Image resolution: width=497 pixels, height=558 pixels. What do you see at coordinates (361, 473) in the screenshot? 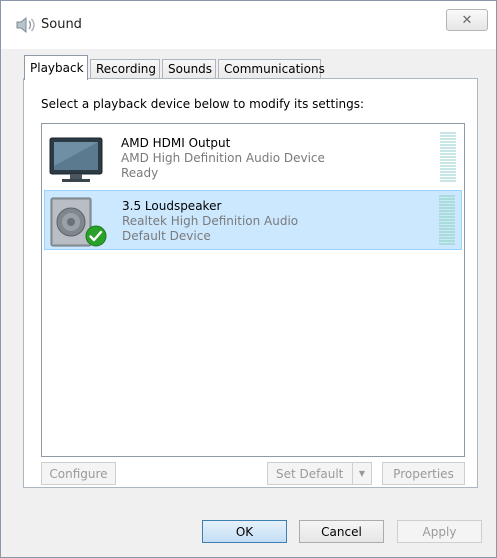
I see `chevron-down-icon: ▼` at bounding box center [361, 473].